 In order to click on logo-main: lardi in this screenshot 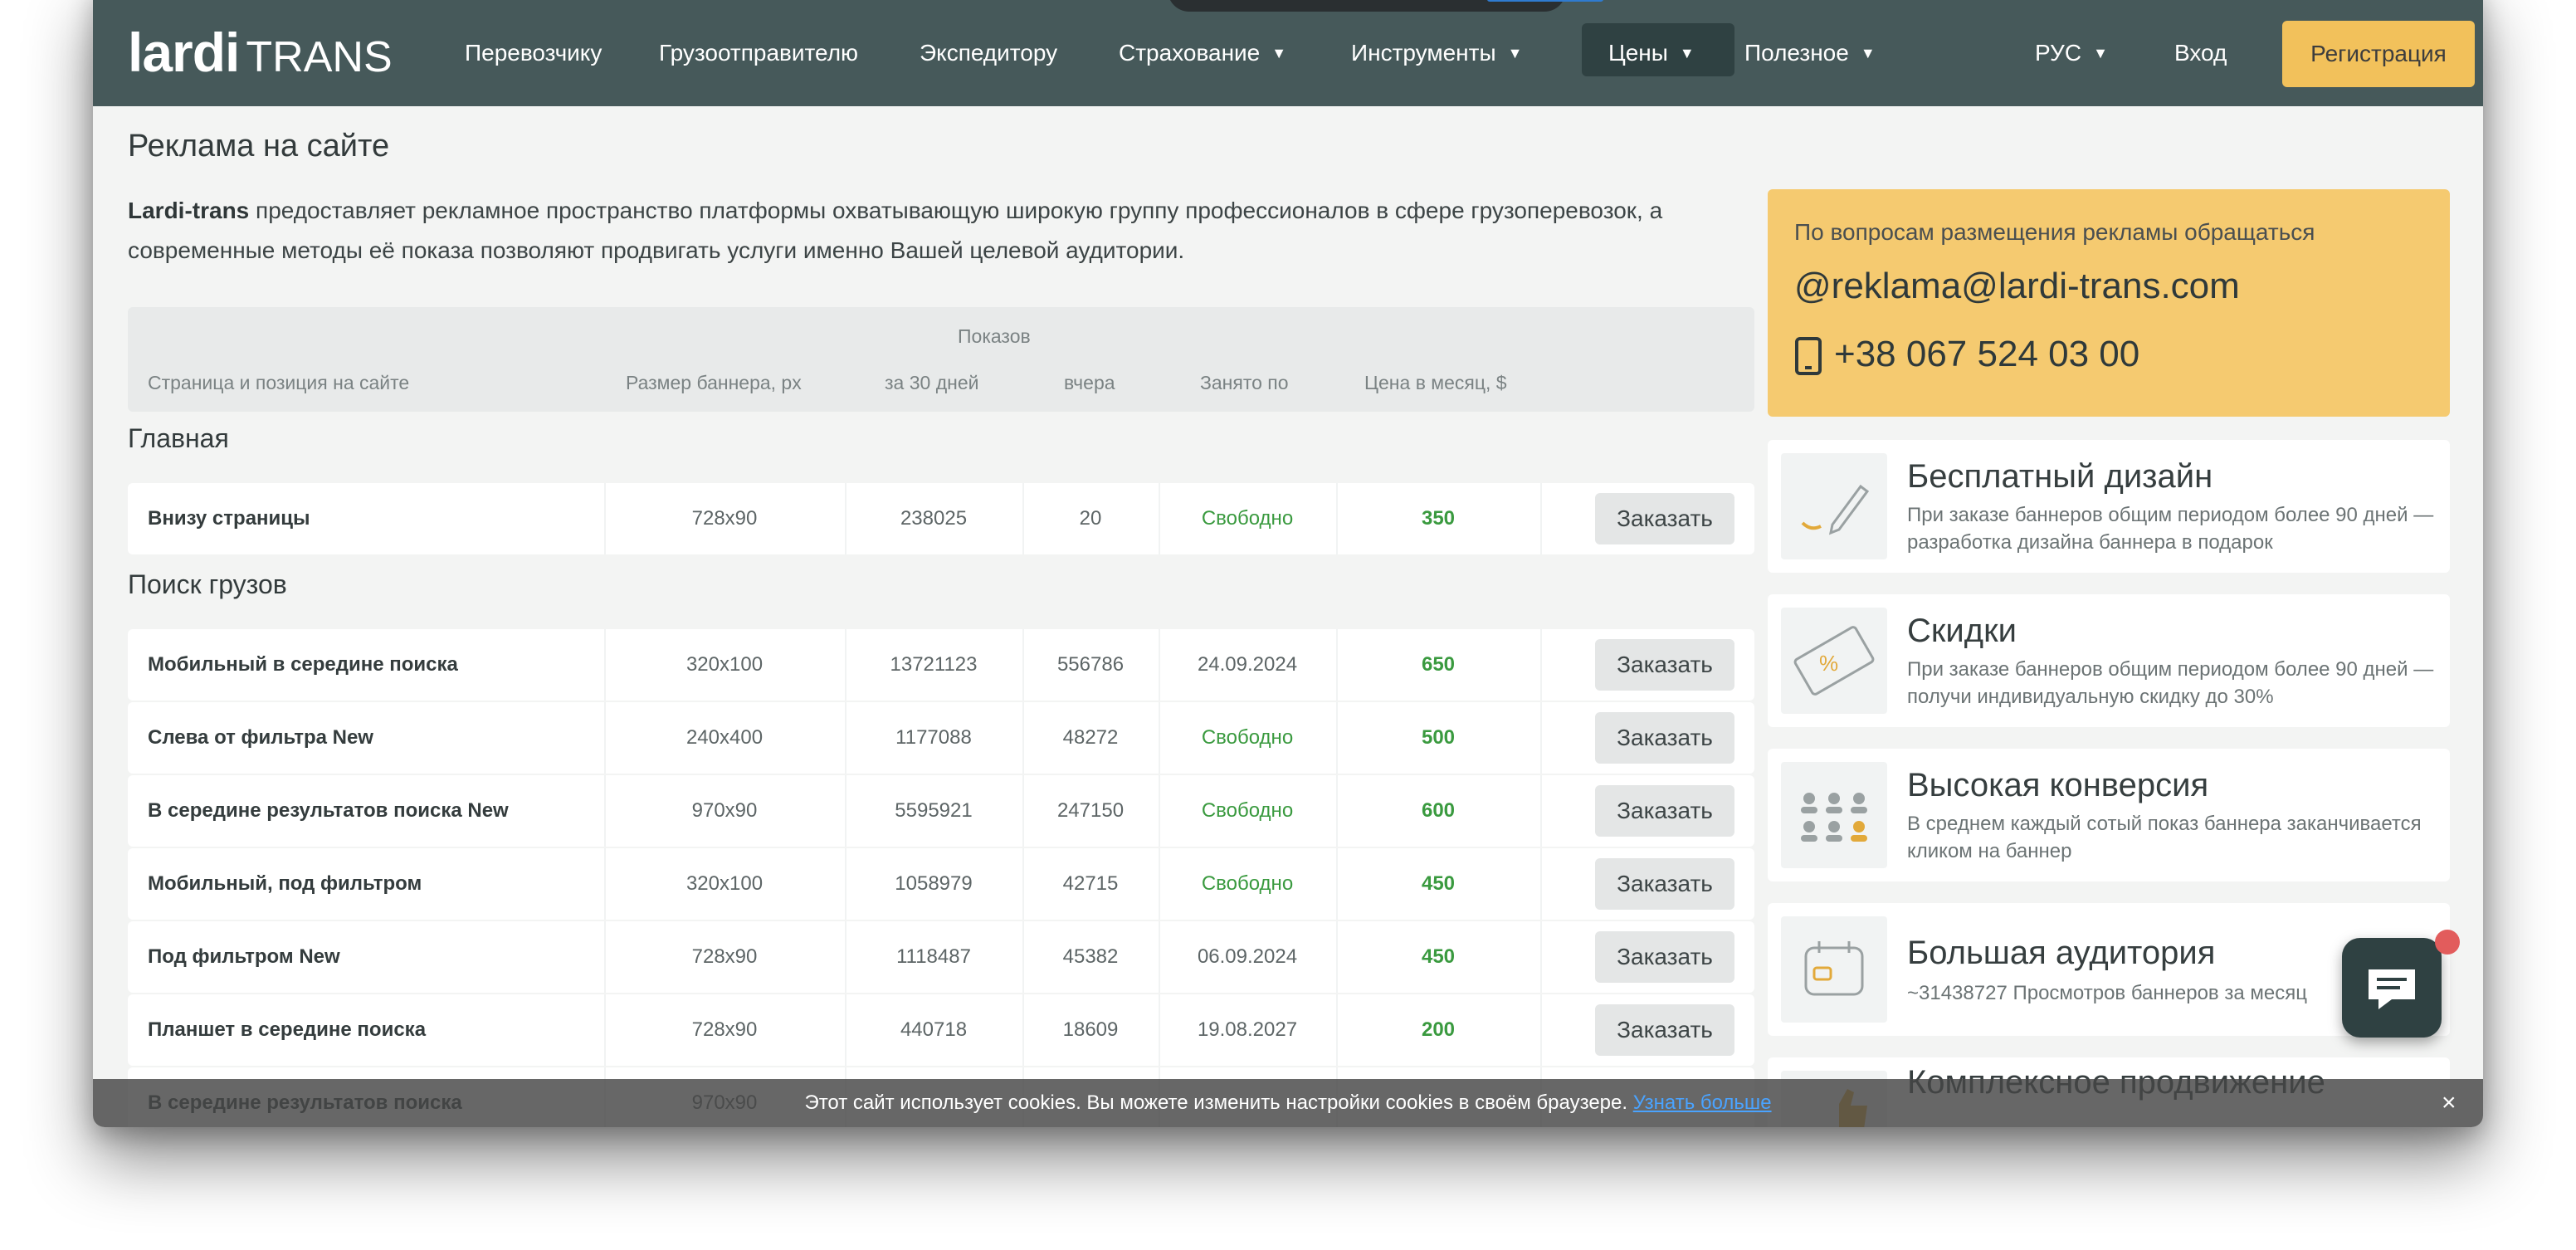, I will do `click(184, 53)`.